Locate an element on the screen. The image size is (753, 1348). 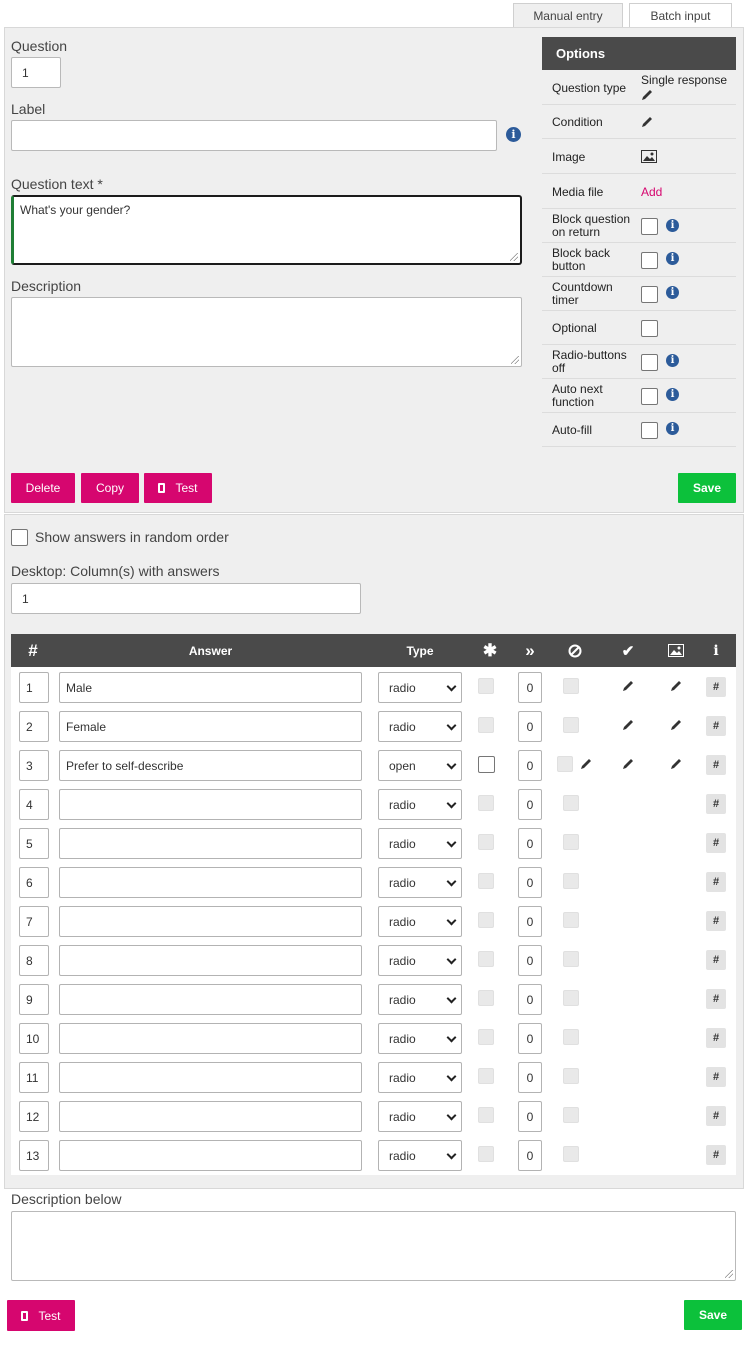
bottom-test-button: Test is located at coordinates (41, 1315).